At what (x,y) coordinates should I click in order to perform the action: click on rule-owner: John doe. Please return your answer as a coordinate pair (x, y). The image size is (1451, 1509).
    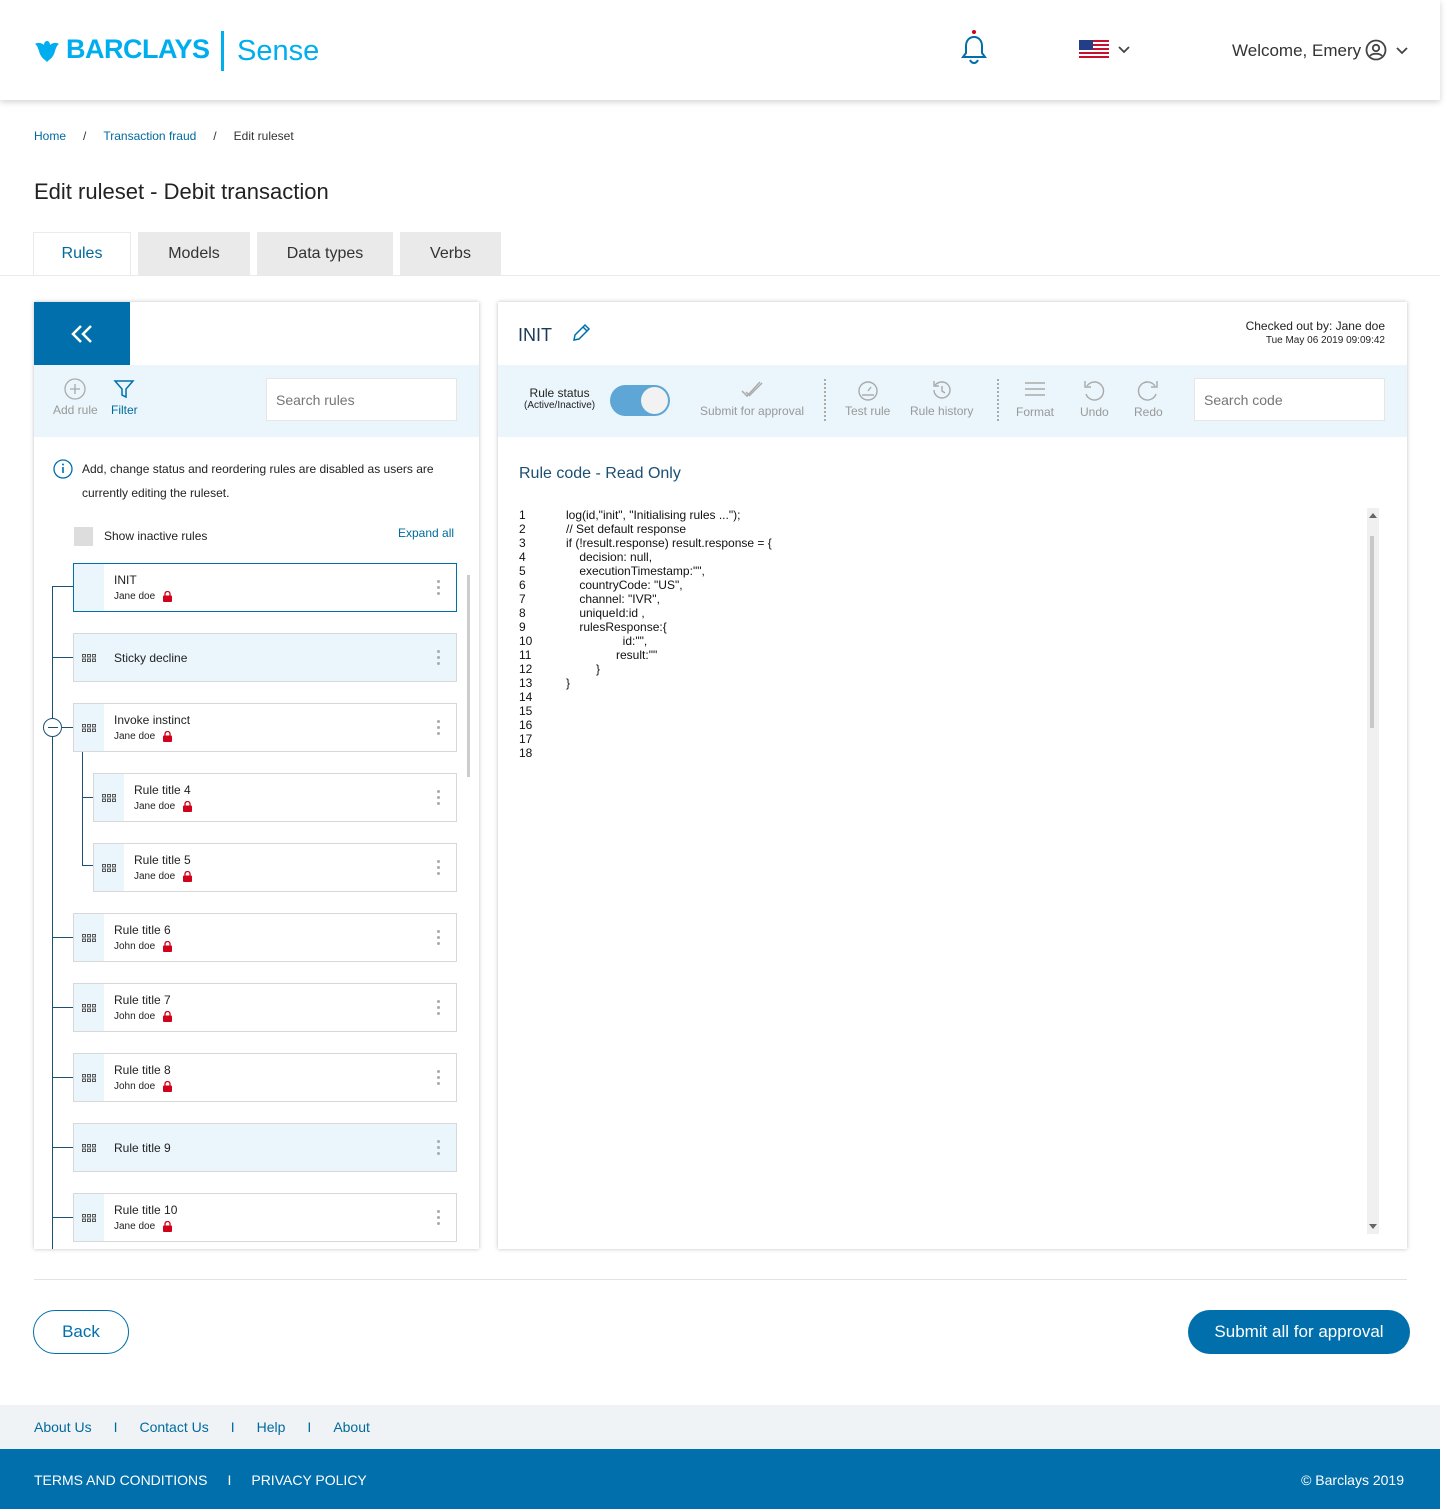
    Looking at the image, I should click on (135, 1016).